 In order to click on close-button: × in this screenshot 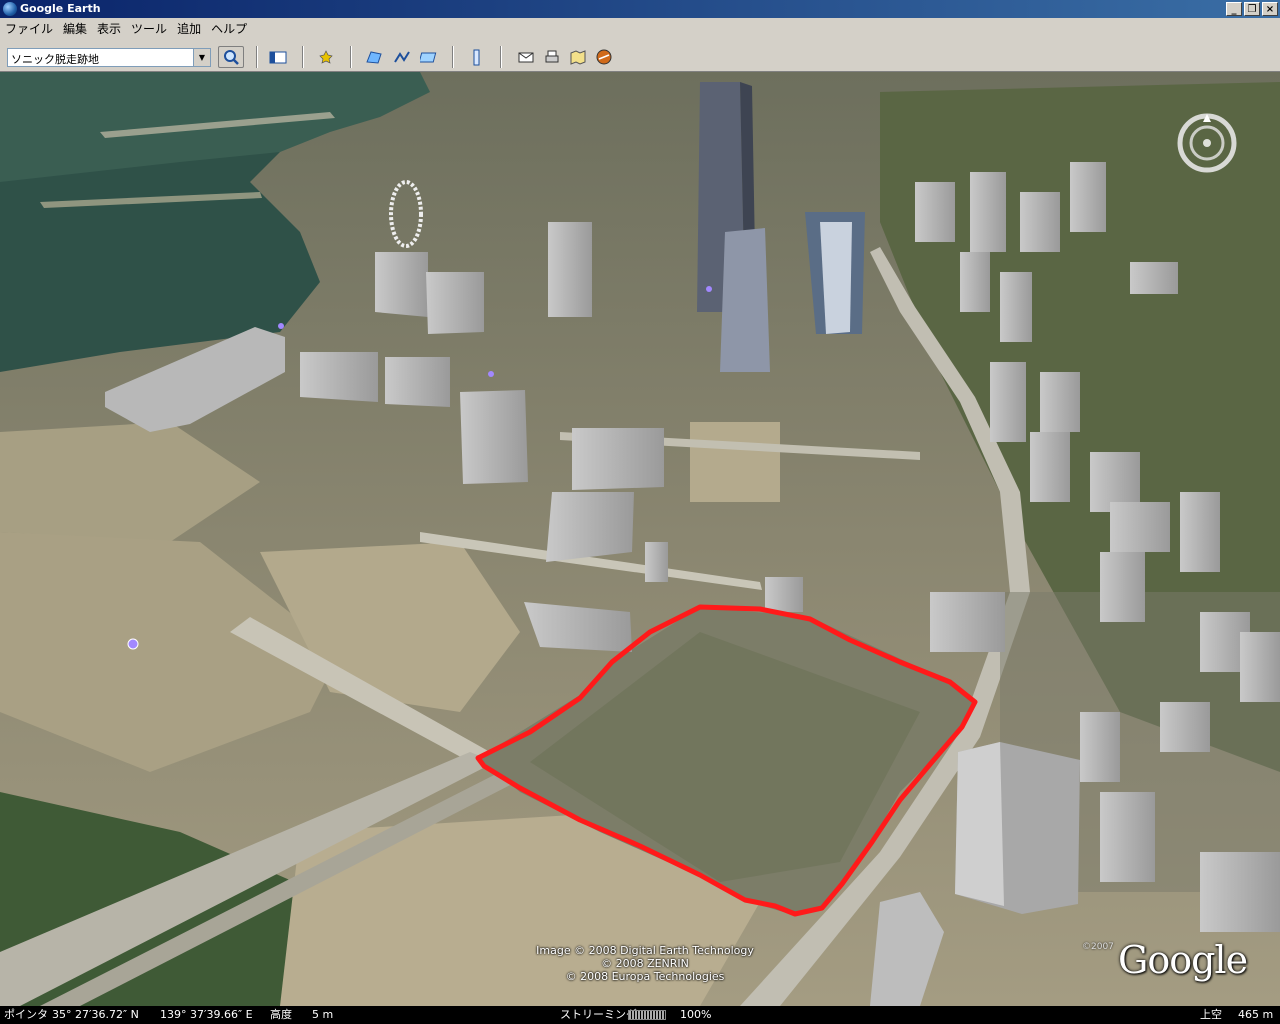, I will do `click(1270, 9)`.